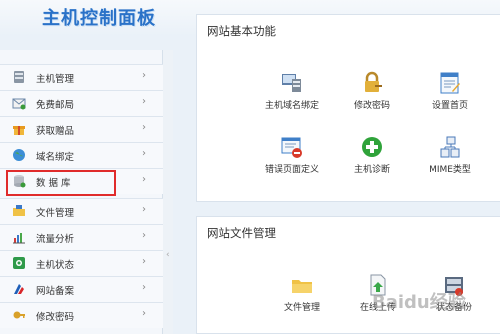  Describe the element at coordinates (450, 147) in the screenshot. I see `mime-icon` at that location.